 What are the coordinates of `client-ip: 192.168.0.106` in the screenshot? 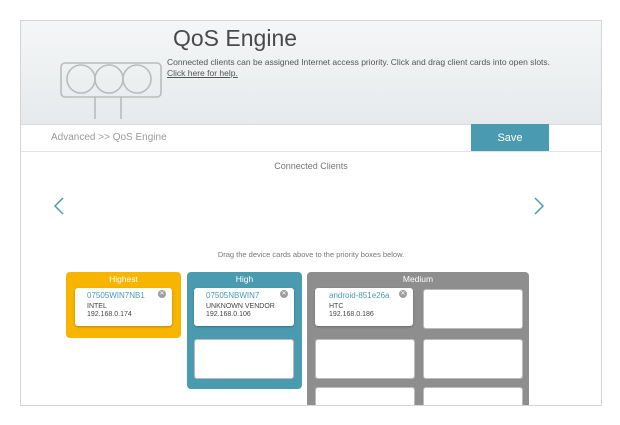 It's located at (228, 314).